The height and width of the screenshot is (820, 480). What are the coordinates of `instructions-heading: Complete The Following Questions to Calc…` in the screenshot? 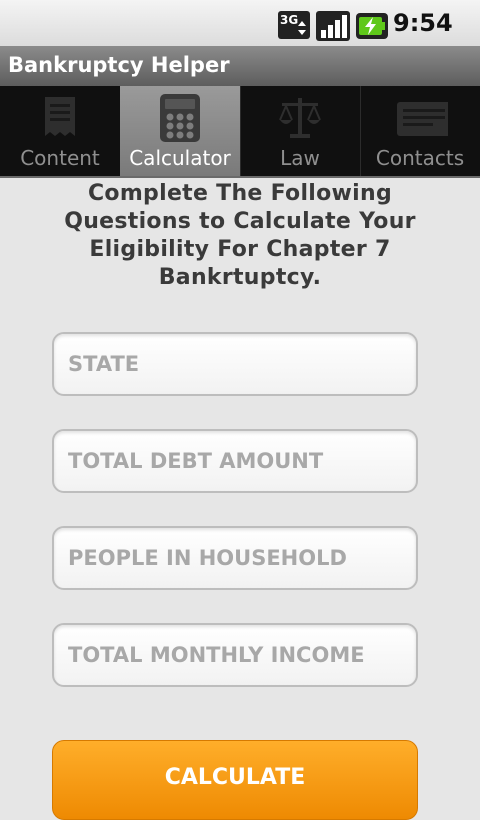 It's located at (240, 236).